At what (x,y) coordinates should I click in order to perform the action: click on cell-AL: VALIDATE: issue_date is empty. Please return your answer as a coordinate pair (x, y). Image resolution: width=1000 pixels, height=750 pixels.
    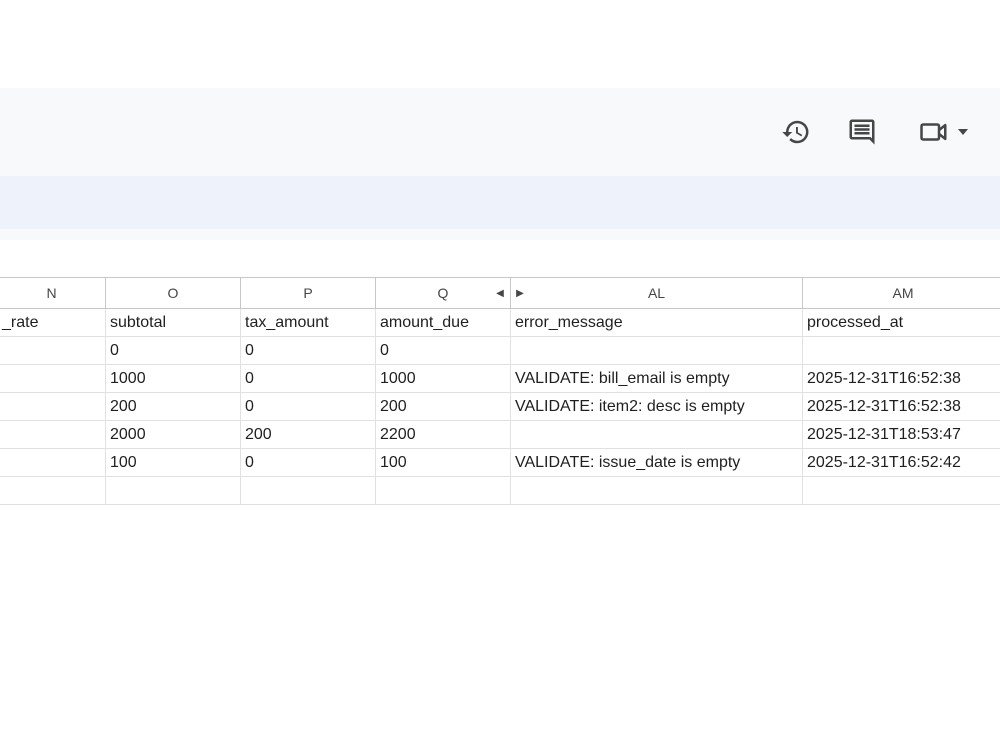
    Looking at the image, I should click on (657, 462).